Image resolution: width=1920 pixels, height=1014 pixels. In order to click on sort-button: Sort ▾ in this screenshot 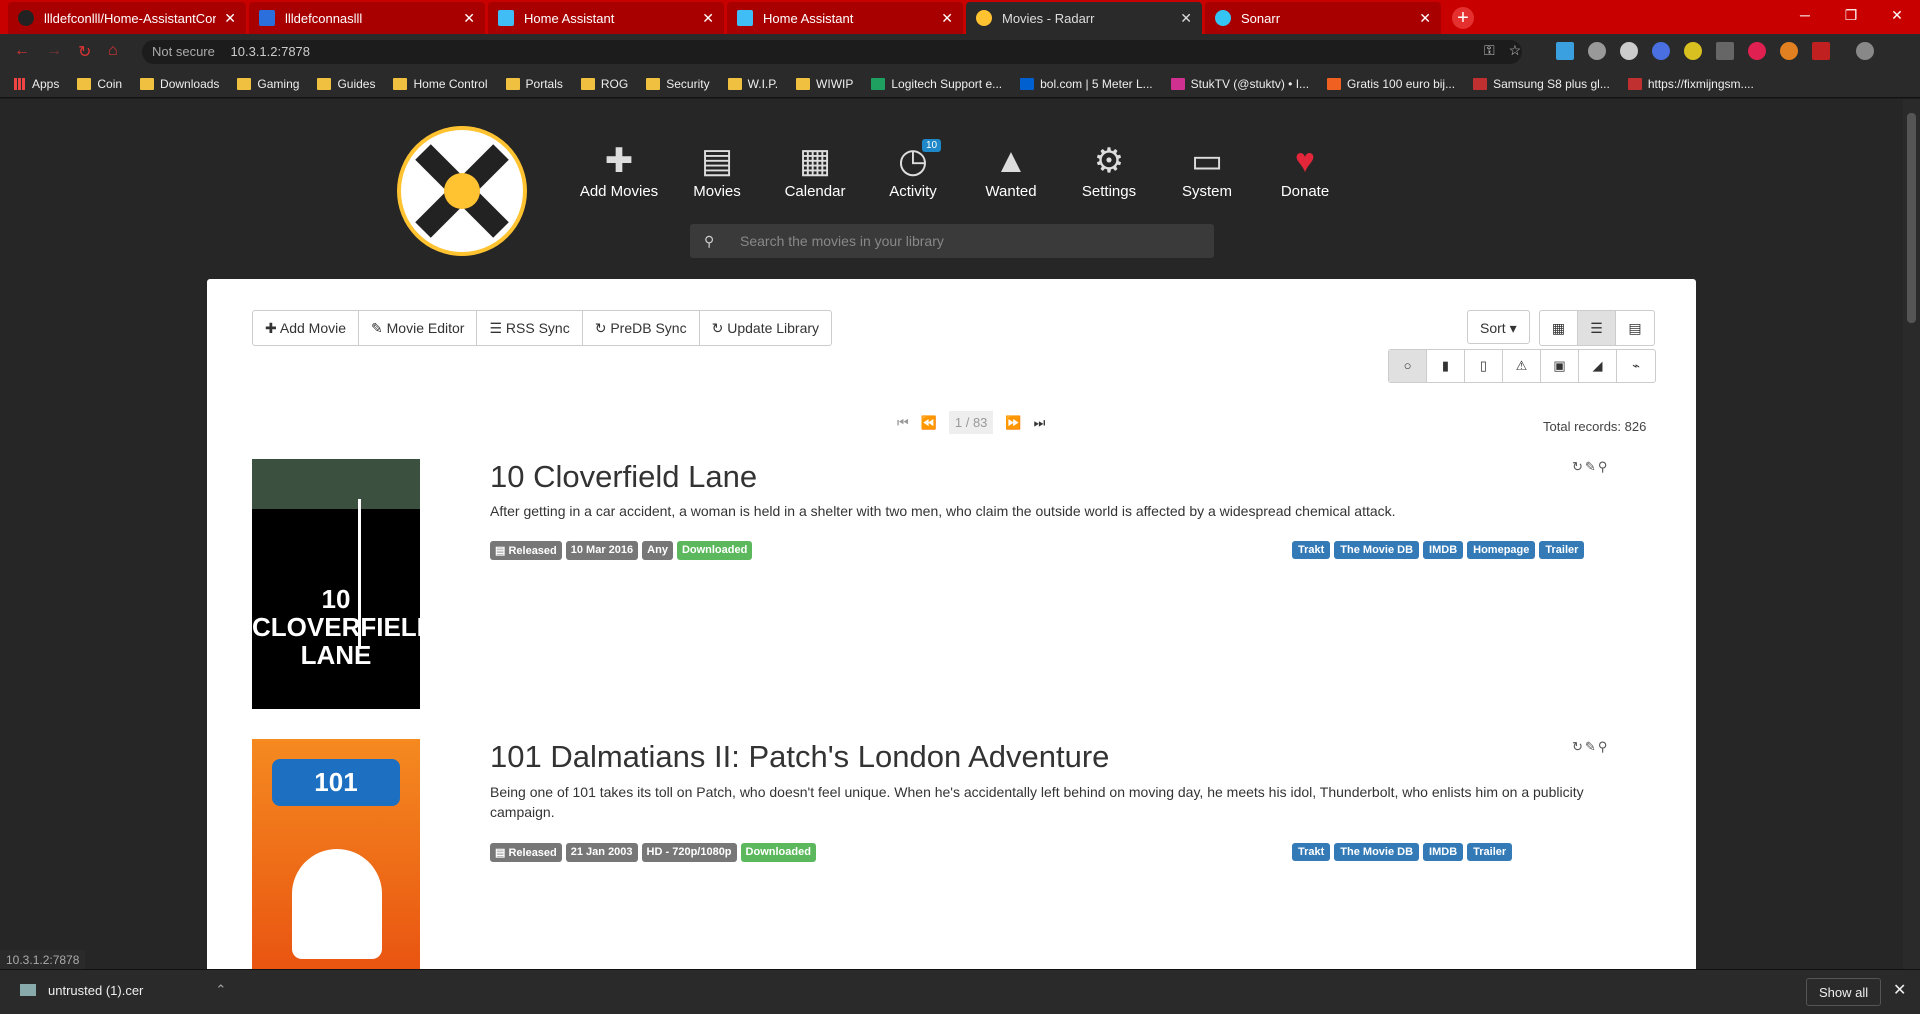, I will do `click(1498, 327)`.